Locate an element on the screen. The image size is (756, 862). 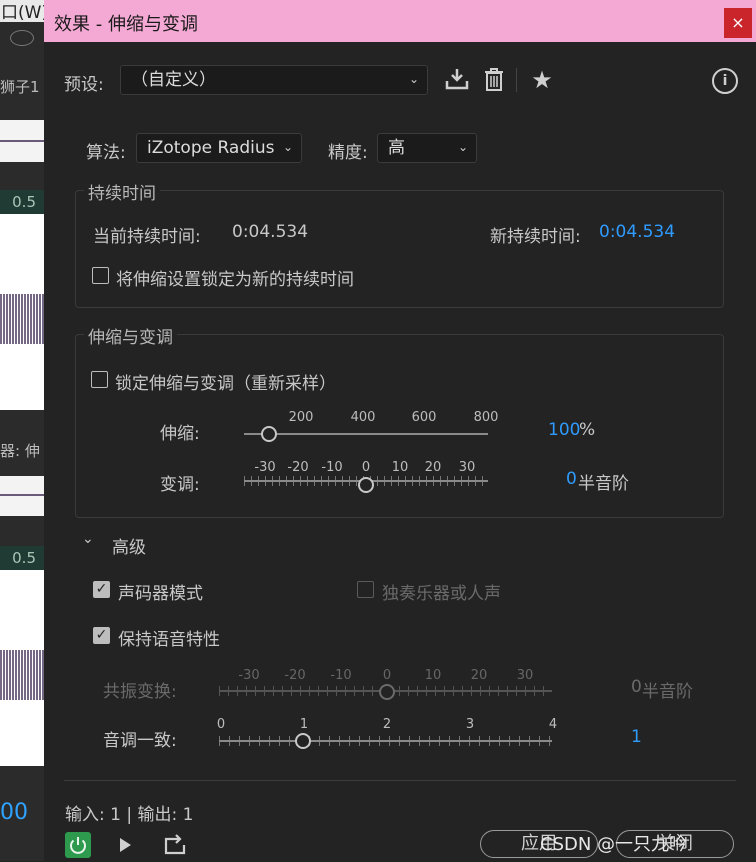
algorithm-value: iZotope Radius is located at coordinates (211, 148).